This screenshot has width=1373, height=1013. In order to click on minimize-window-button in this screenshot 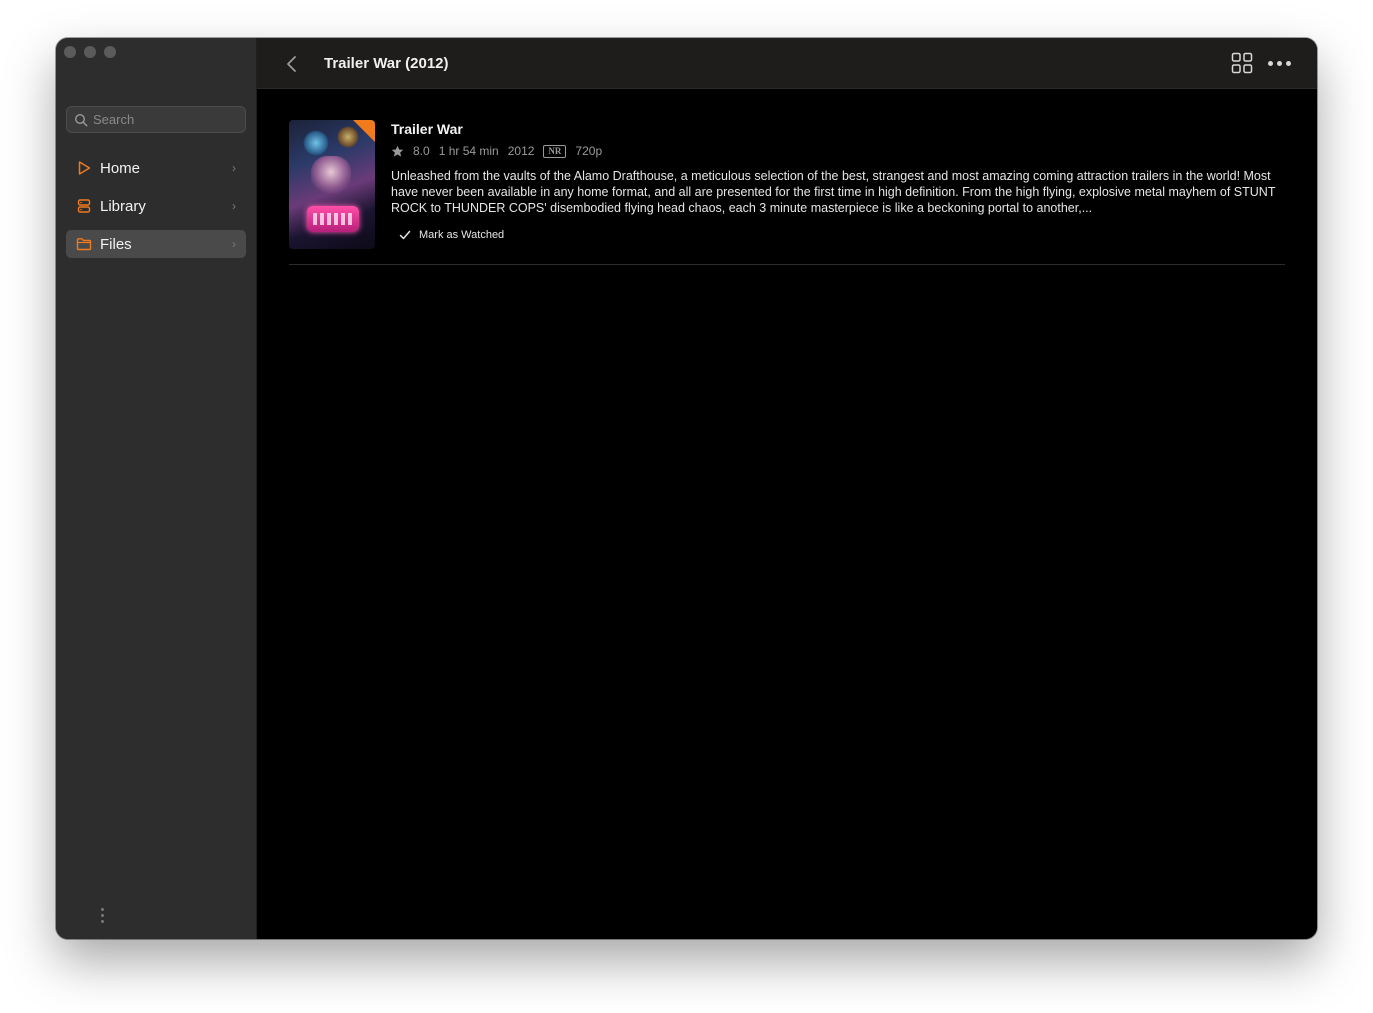, I will do `click(90, 52)`.